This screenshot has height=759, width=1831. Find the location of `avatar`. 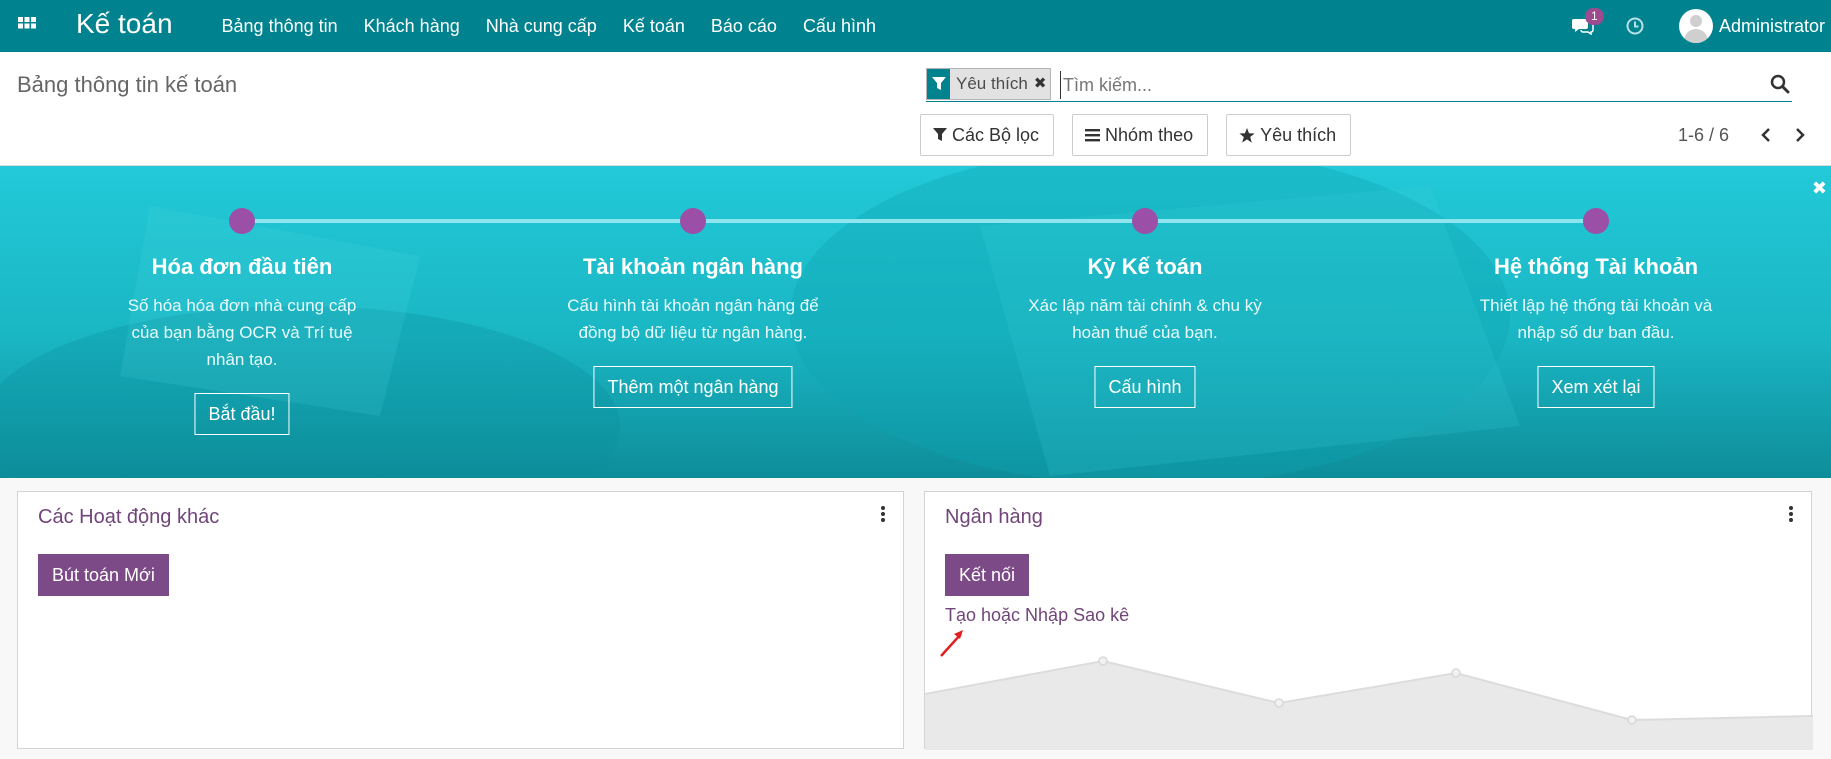

avatar is located at coordinates (1695, 26).